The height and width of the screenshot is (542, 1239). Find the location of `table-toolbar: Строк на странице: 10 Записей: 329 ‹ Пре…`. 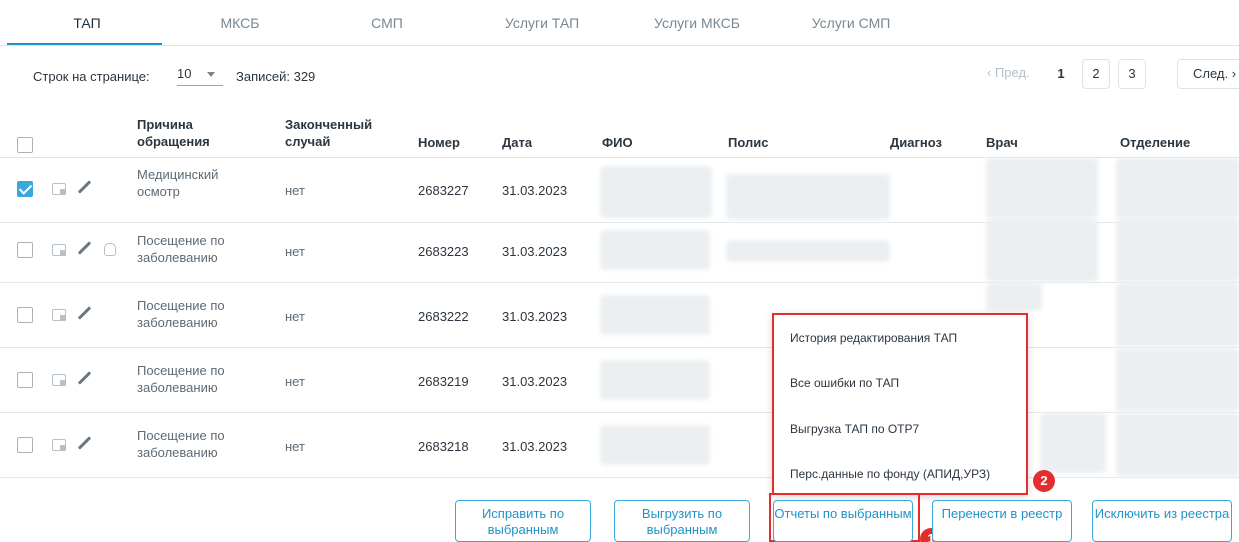

table-toolbar: Строк на странице: 10 Записей: 329 ‹ Пре… is located at coordinates (619, 76).